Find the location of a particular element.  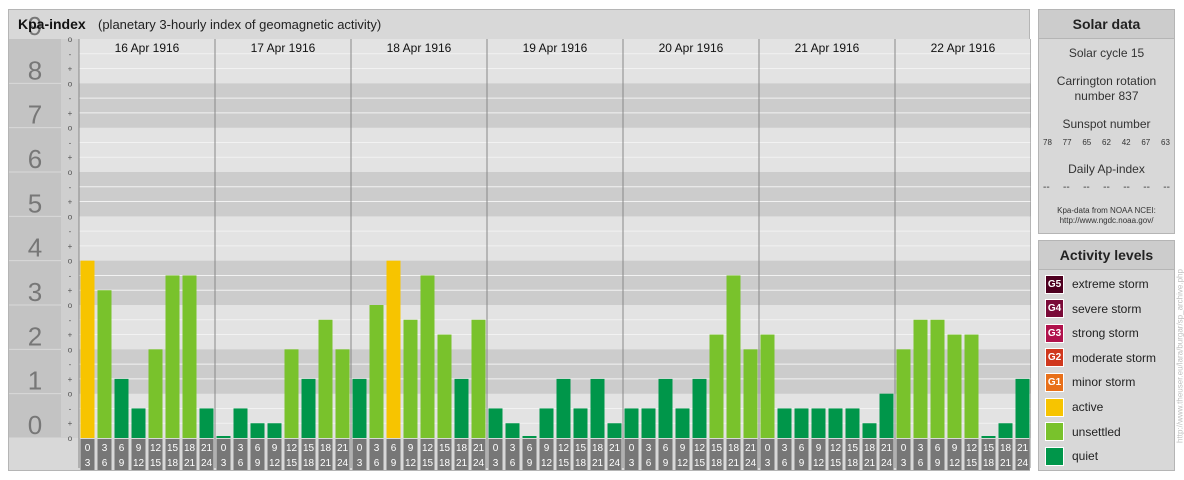

sunspot-value: 42 is located at coordinates (1126, 142).